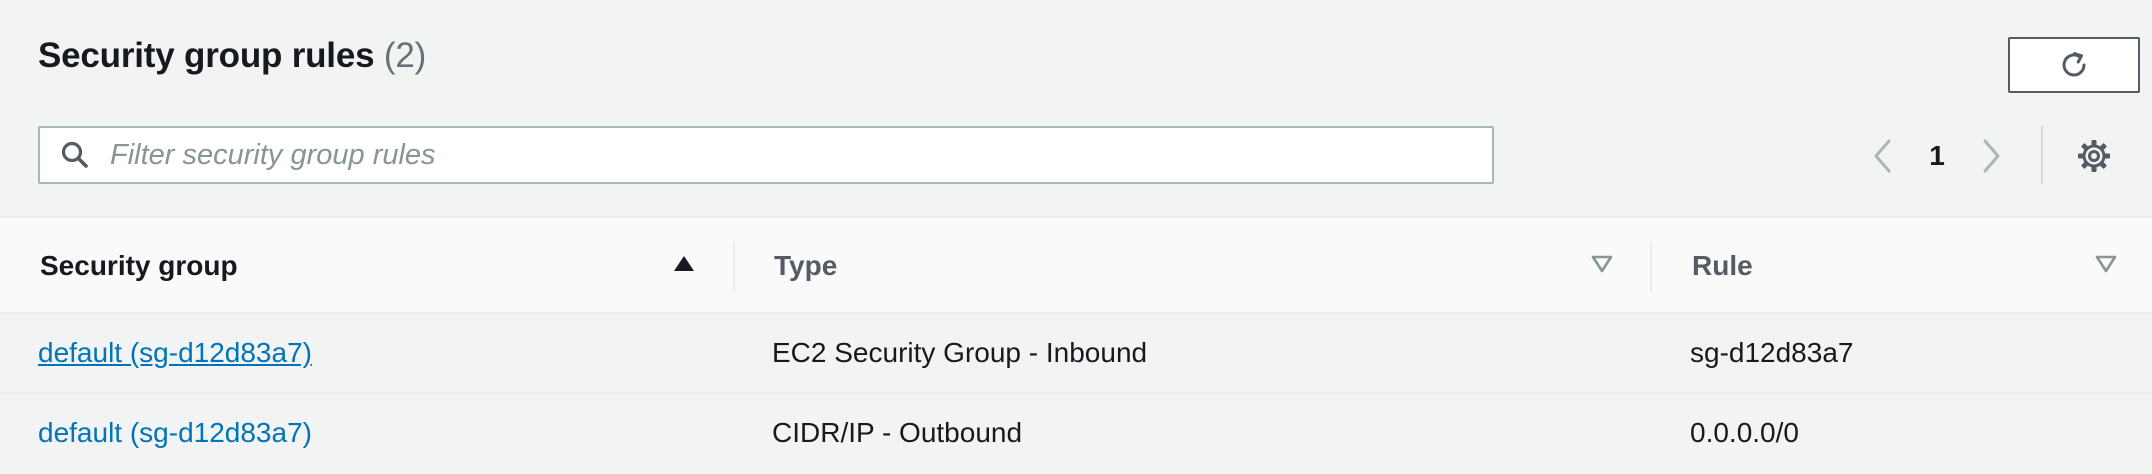 This screenshot has height=474, width=2152. I want to click on refresh-button, so click(2074, 65).